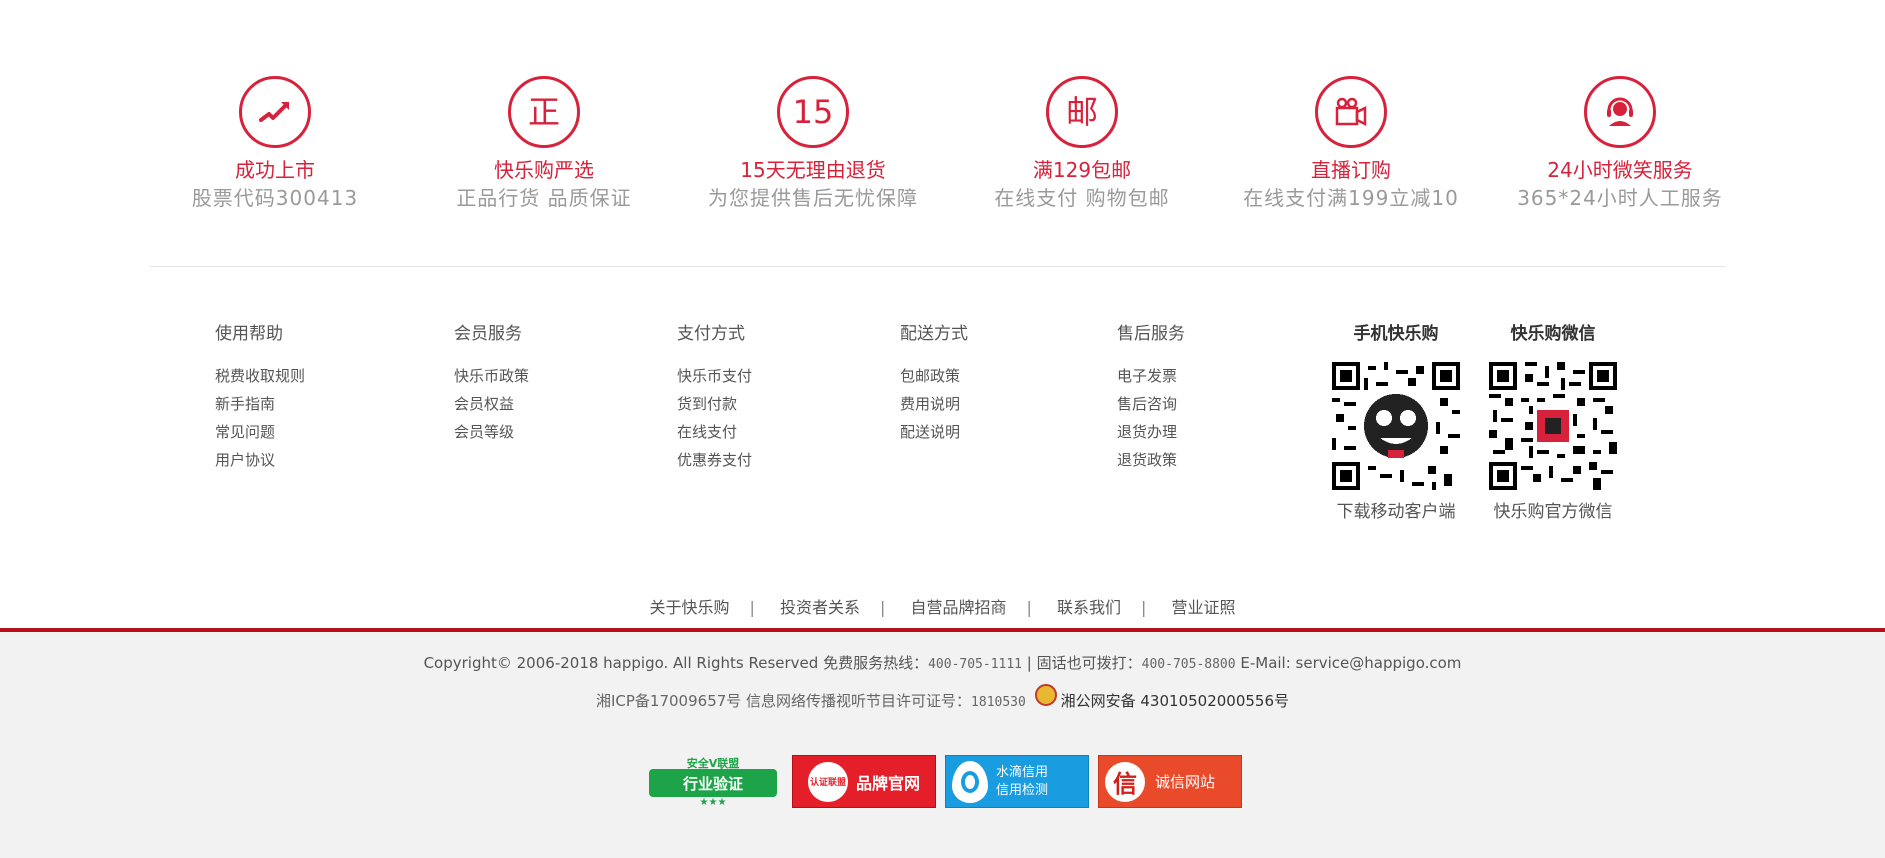 This screenshot has height=858, width=1885. I want to click on badge-main-text: 行业验证, so click(713, 783).